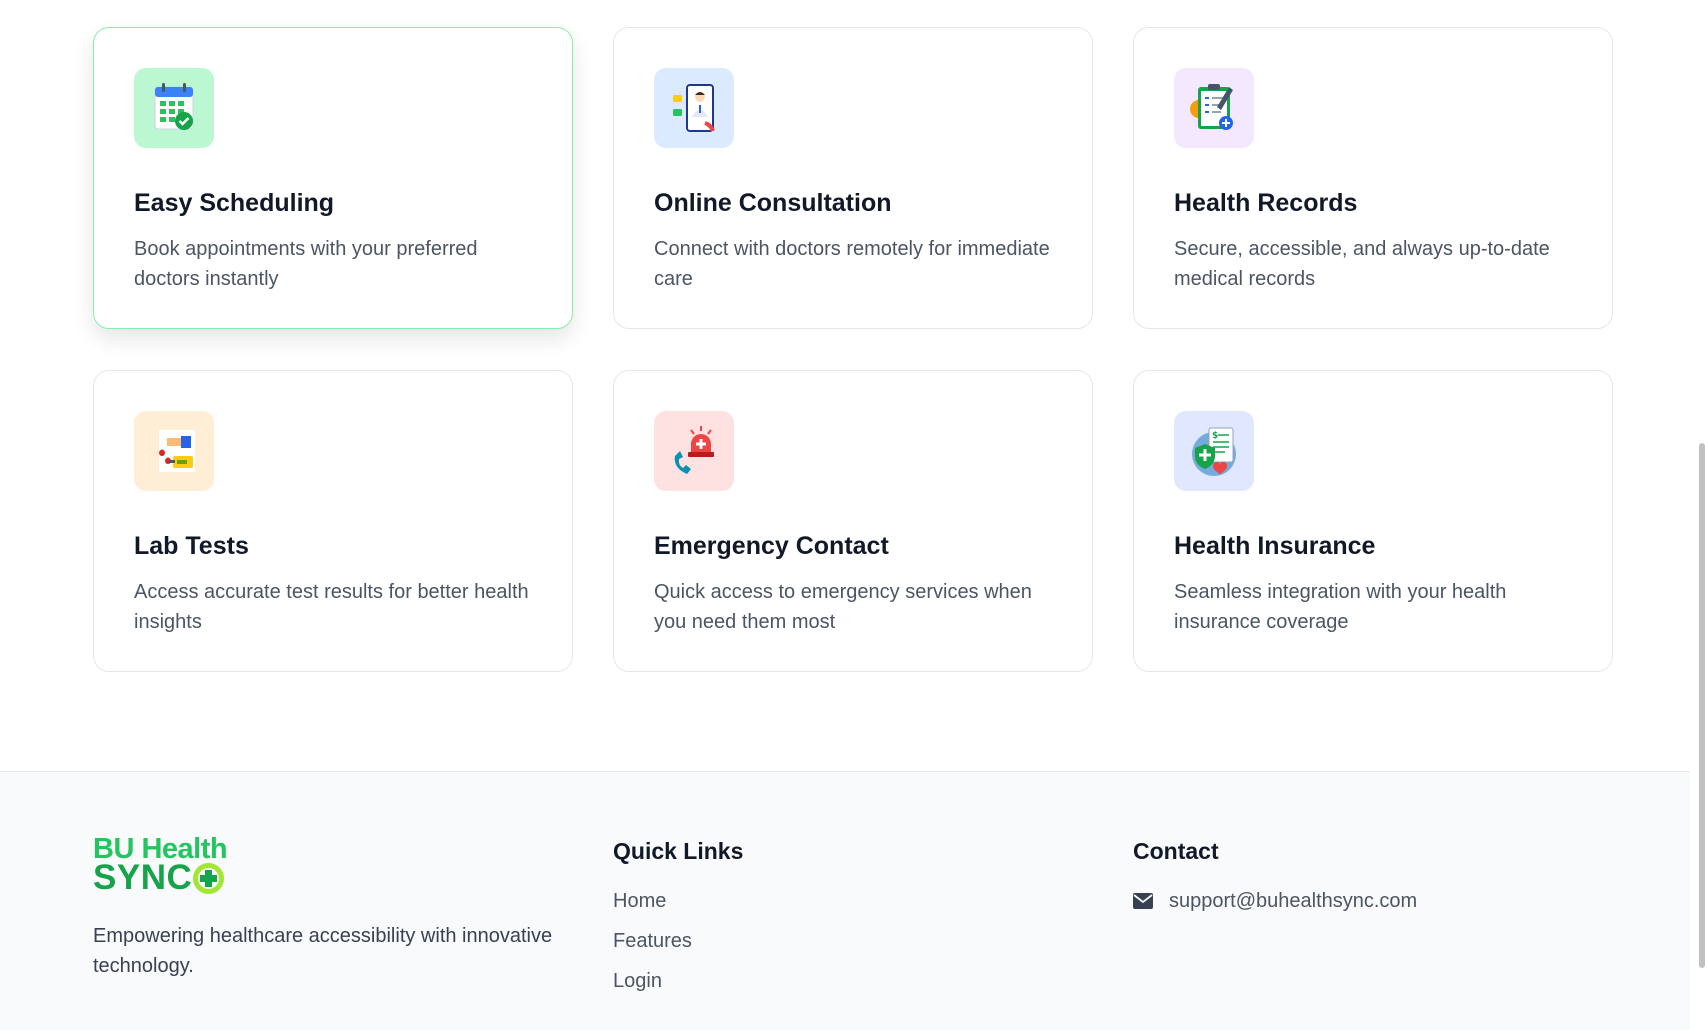 Image resolution: width=1705 pixels, height=1030 pixels. What do you see at coordinates (143, 877) in the screenshot?
I see `logo-sync-text: SYNC` at bounding box center [143, 877].